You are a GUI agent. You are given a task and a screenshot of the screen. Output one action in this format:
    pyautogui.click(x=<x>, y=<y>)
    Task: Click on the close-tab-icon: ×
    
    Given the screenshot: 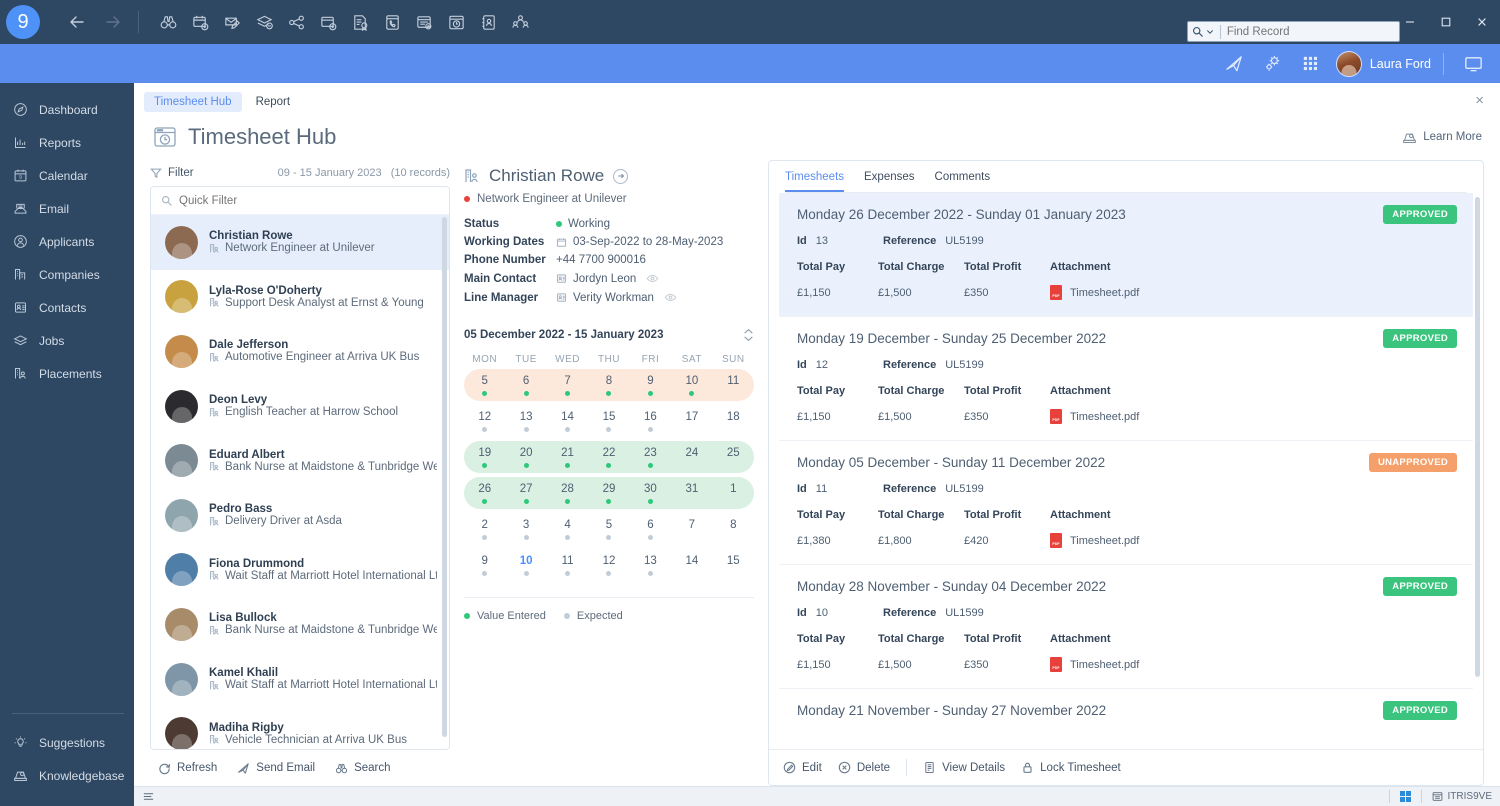 What is the action you would take?
    pyautogui.click(x=1479, y=100)
    